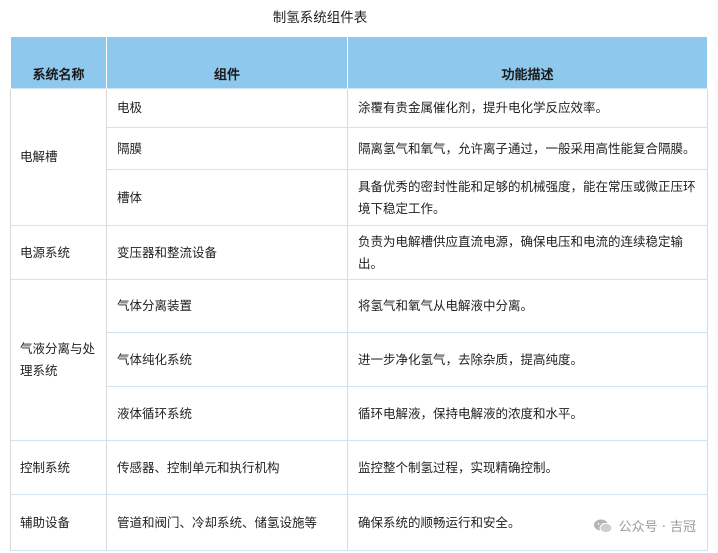 This screenshot has height=553, width=718. Describe the element at coordinates (320, 18) in the screenshot. I see `table-title: 制氢系统组件表` at that location.